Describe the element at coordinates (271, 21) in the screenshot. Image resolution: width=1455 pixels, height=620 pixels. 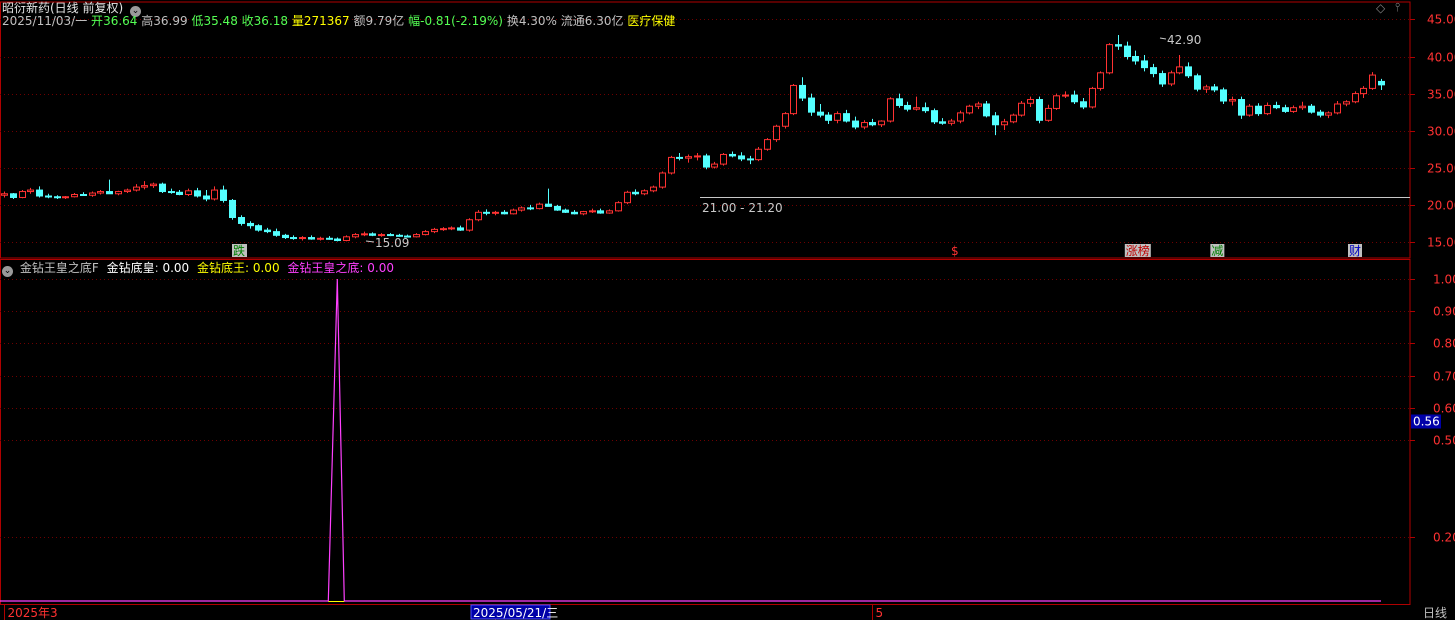
I see `close-value: 36.18` at that location.